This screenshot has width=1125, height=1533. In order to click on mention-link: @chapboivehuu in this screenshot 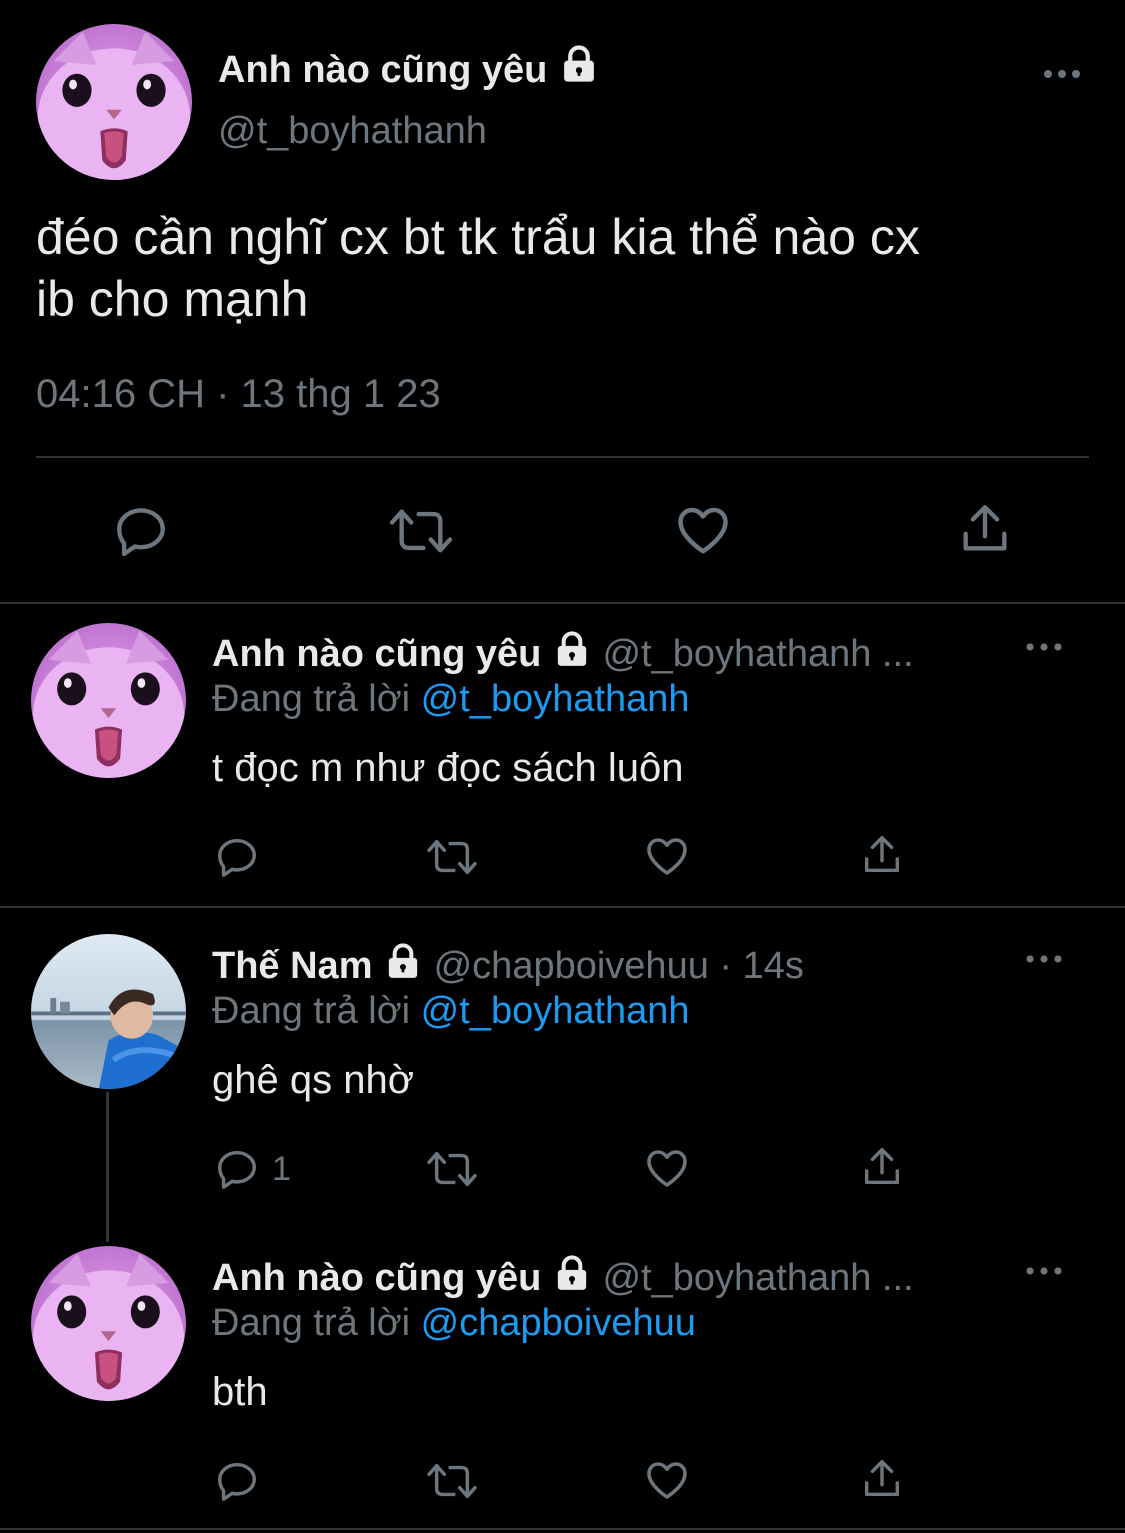, I will do `click(558, 1323)`.